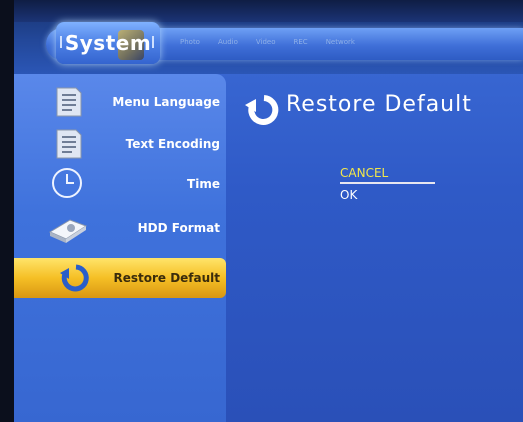 This screenshot has width=523, height=422. I want to click on selection-underline, so click(387, 183).